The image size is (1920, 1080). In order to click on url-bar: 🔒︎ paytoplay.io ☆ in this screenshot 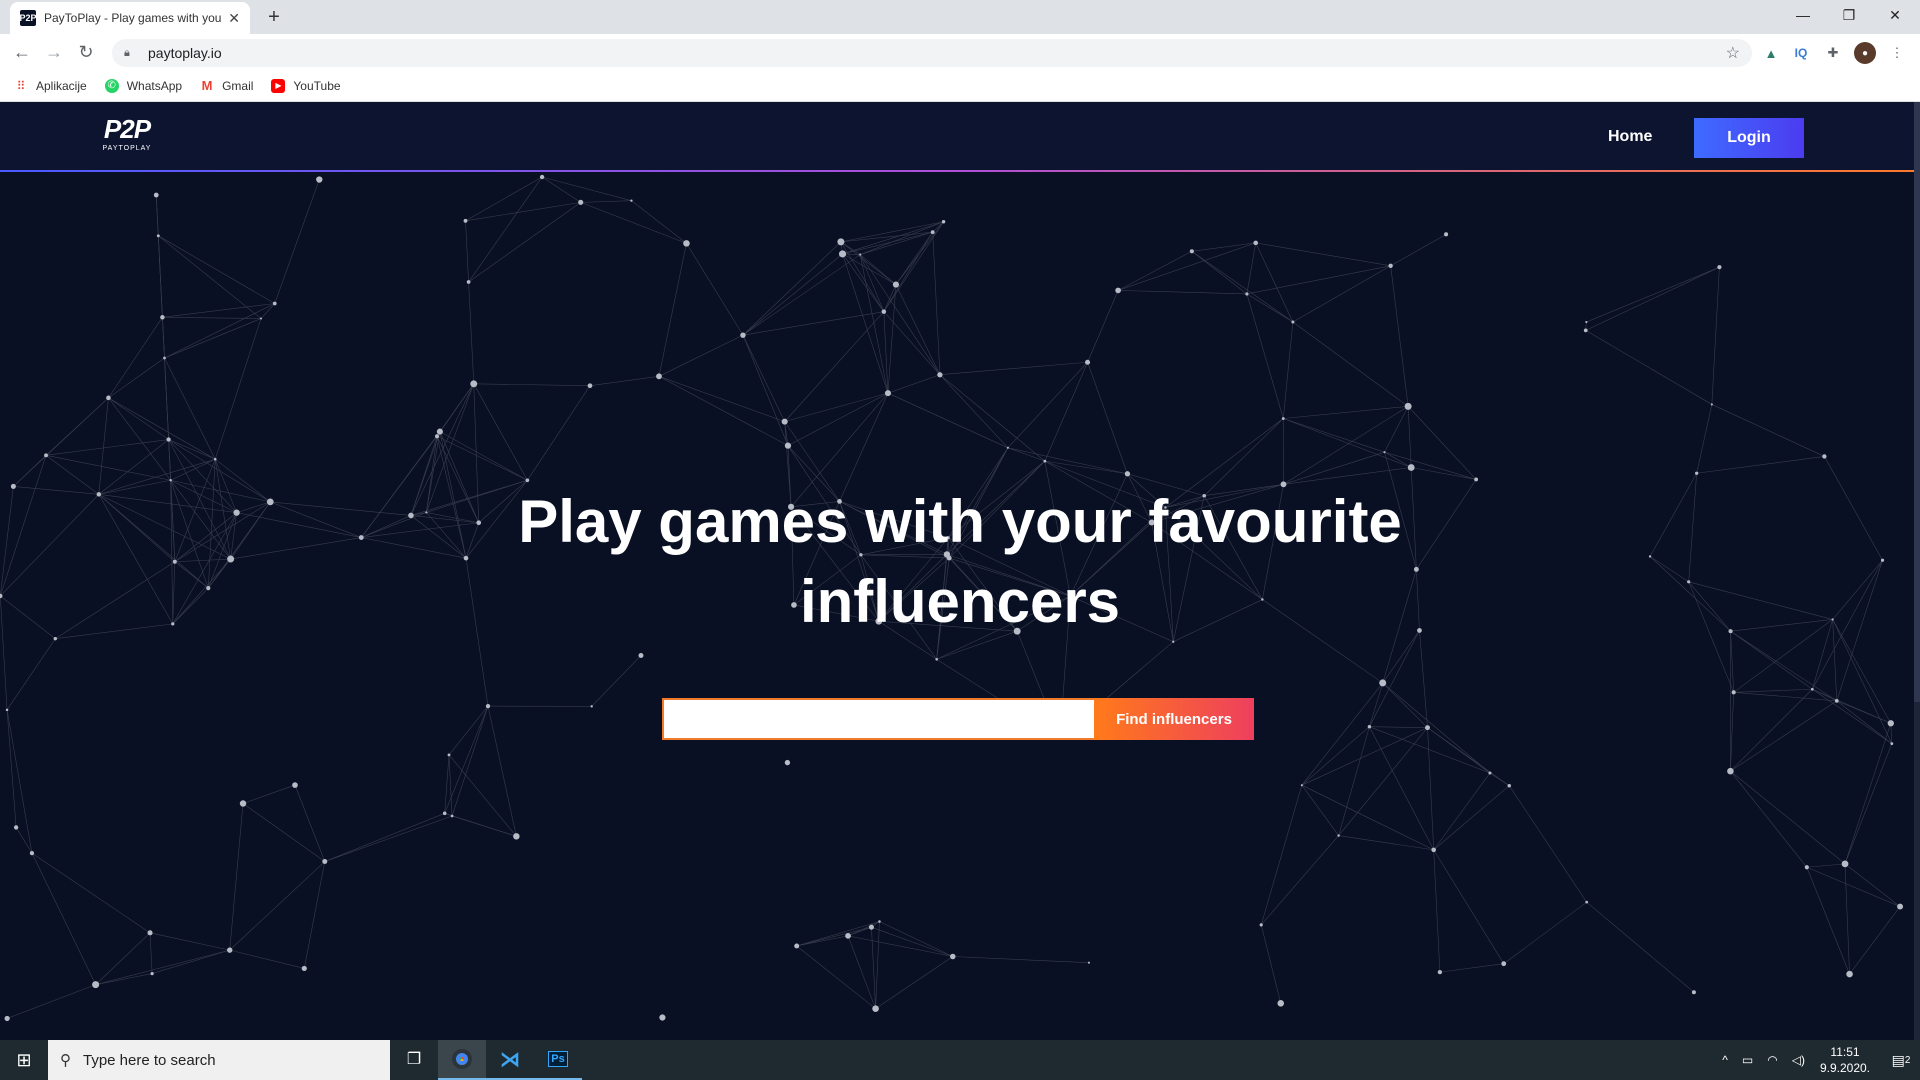, I will do `click(932, 53)`.